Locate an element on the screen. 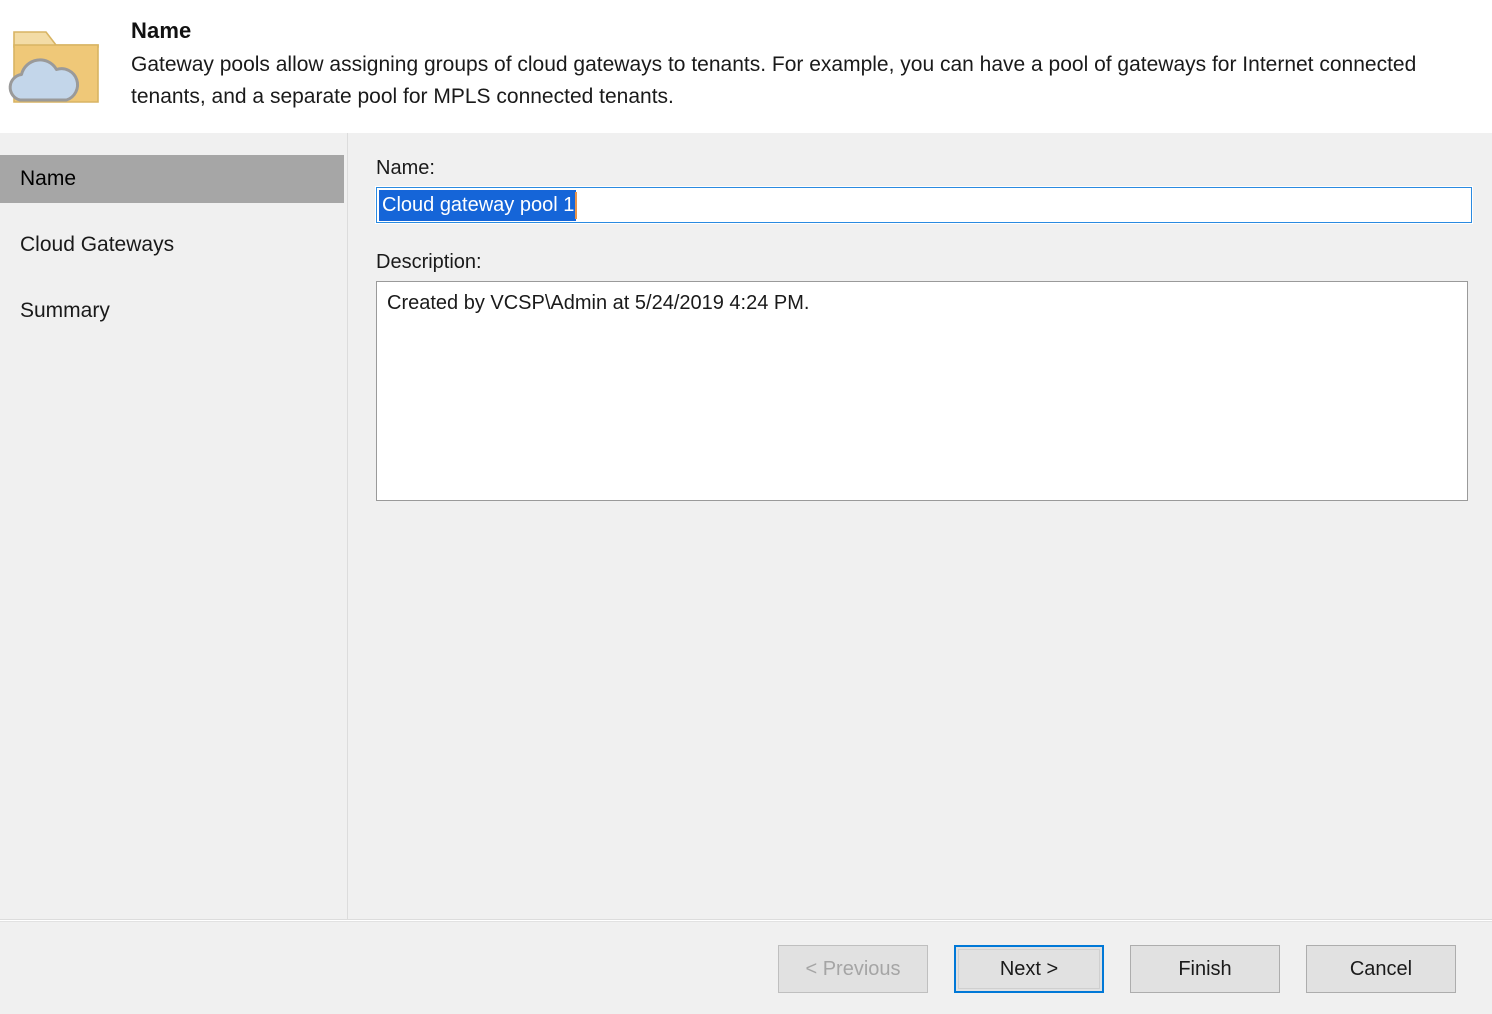 The image size is (1492, 1014). description-field-label: Description: is located at coordinates (429, 262).